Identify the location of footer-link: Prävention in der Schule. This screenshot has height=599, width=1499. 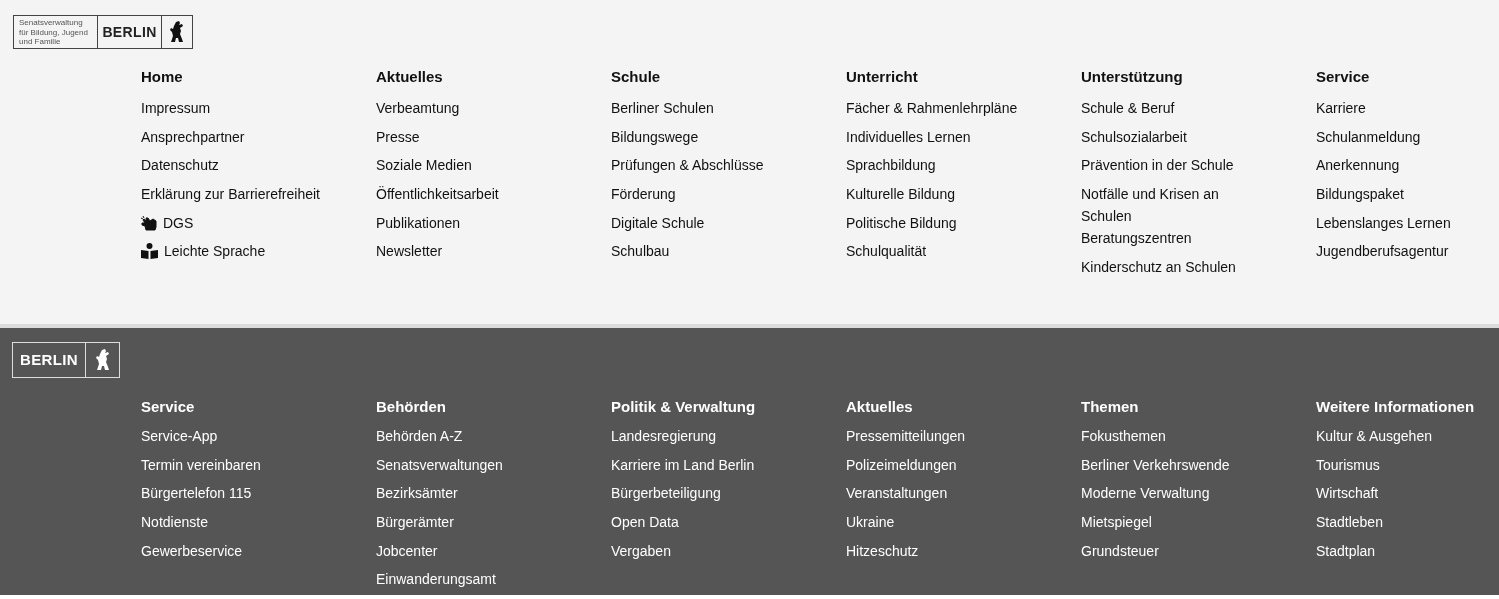
(1157, 169).